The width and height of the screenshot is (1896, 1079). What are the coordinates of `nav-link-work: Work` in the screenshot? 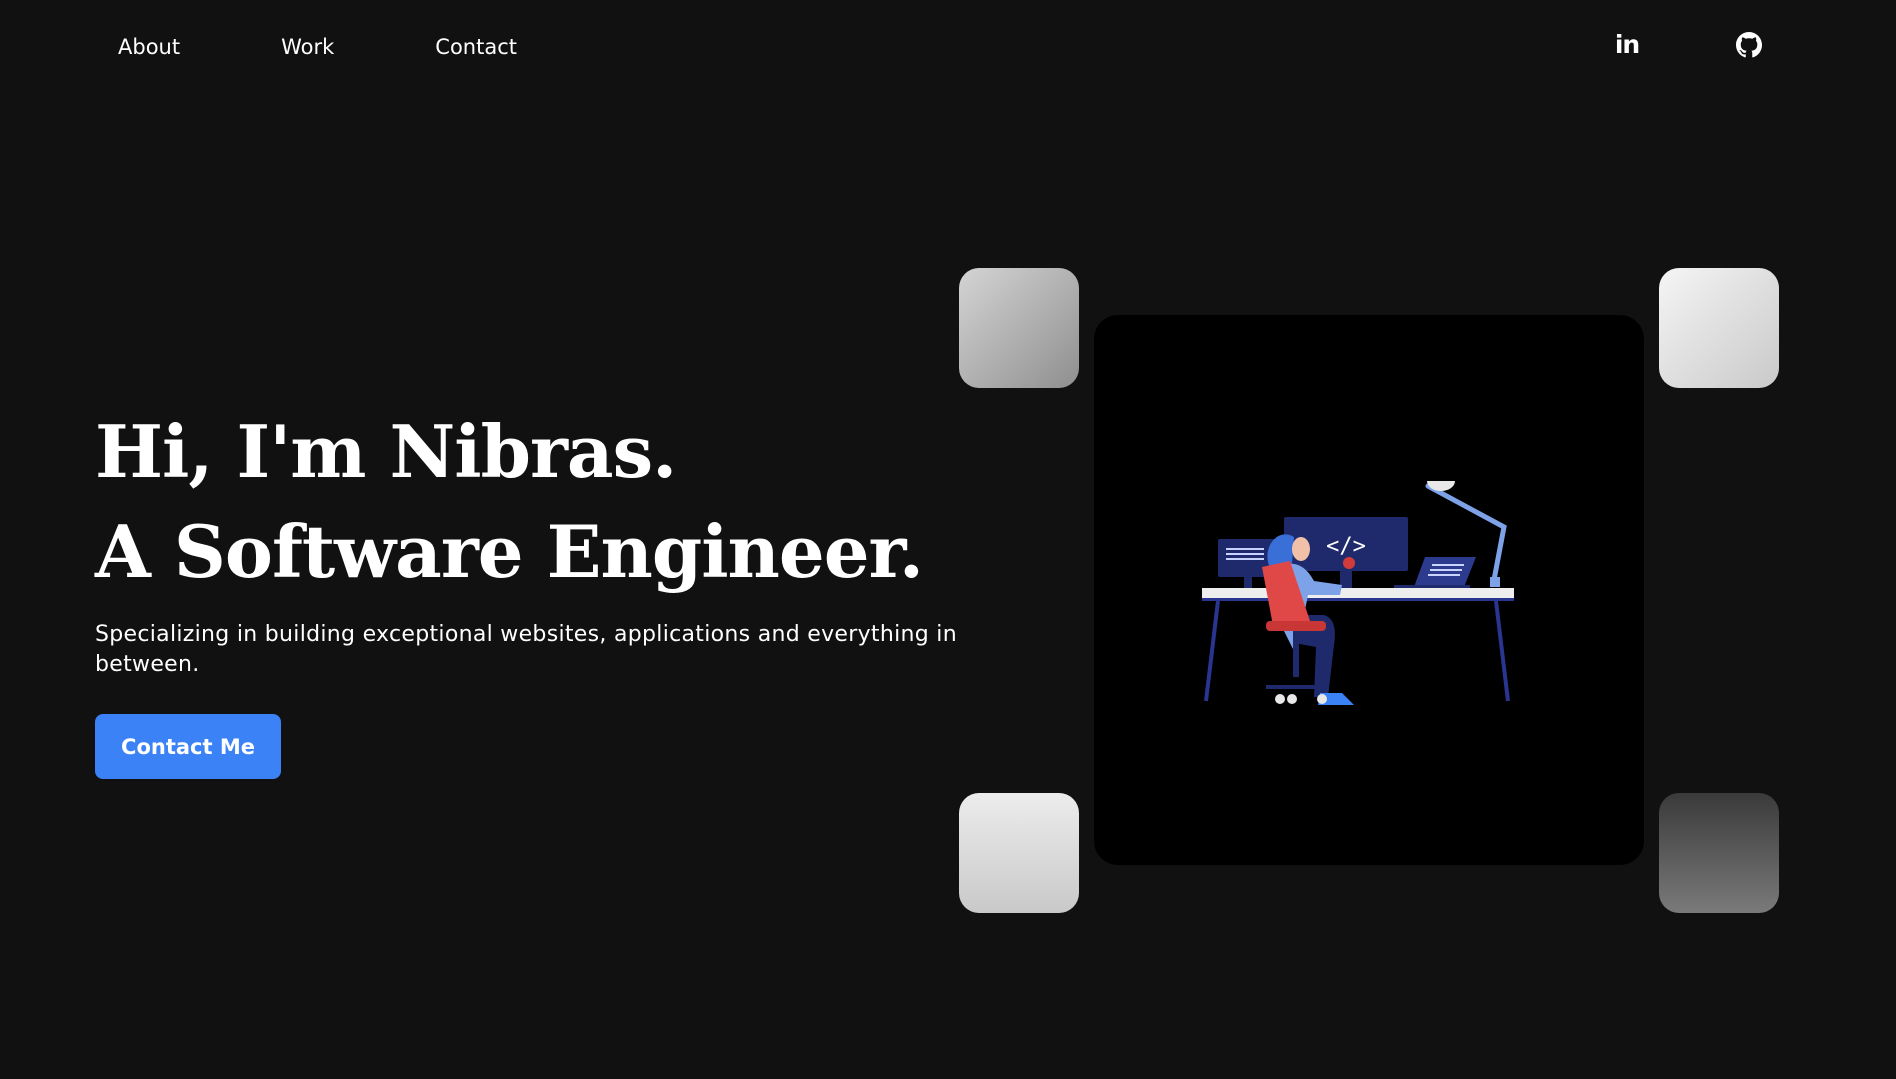 It's located at (307, 47).